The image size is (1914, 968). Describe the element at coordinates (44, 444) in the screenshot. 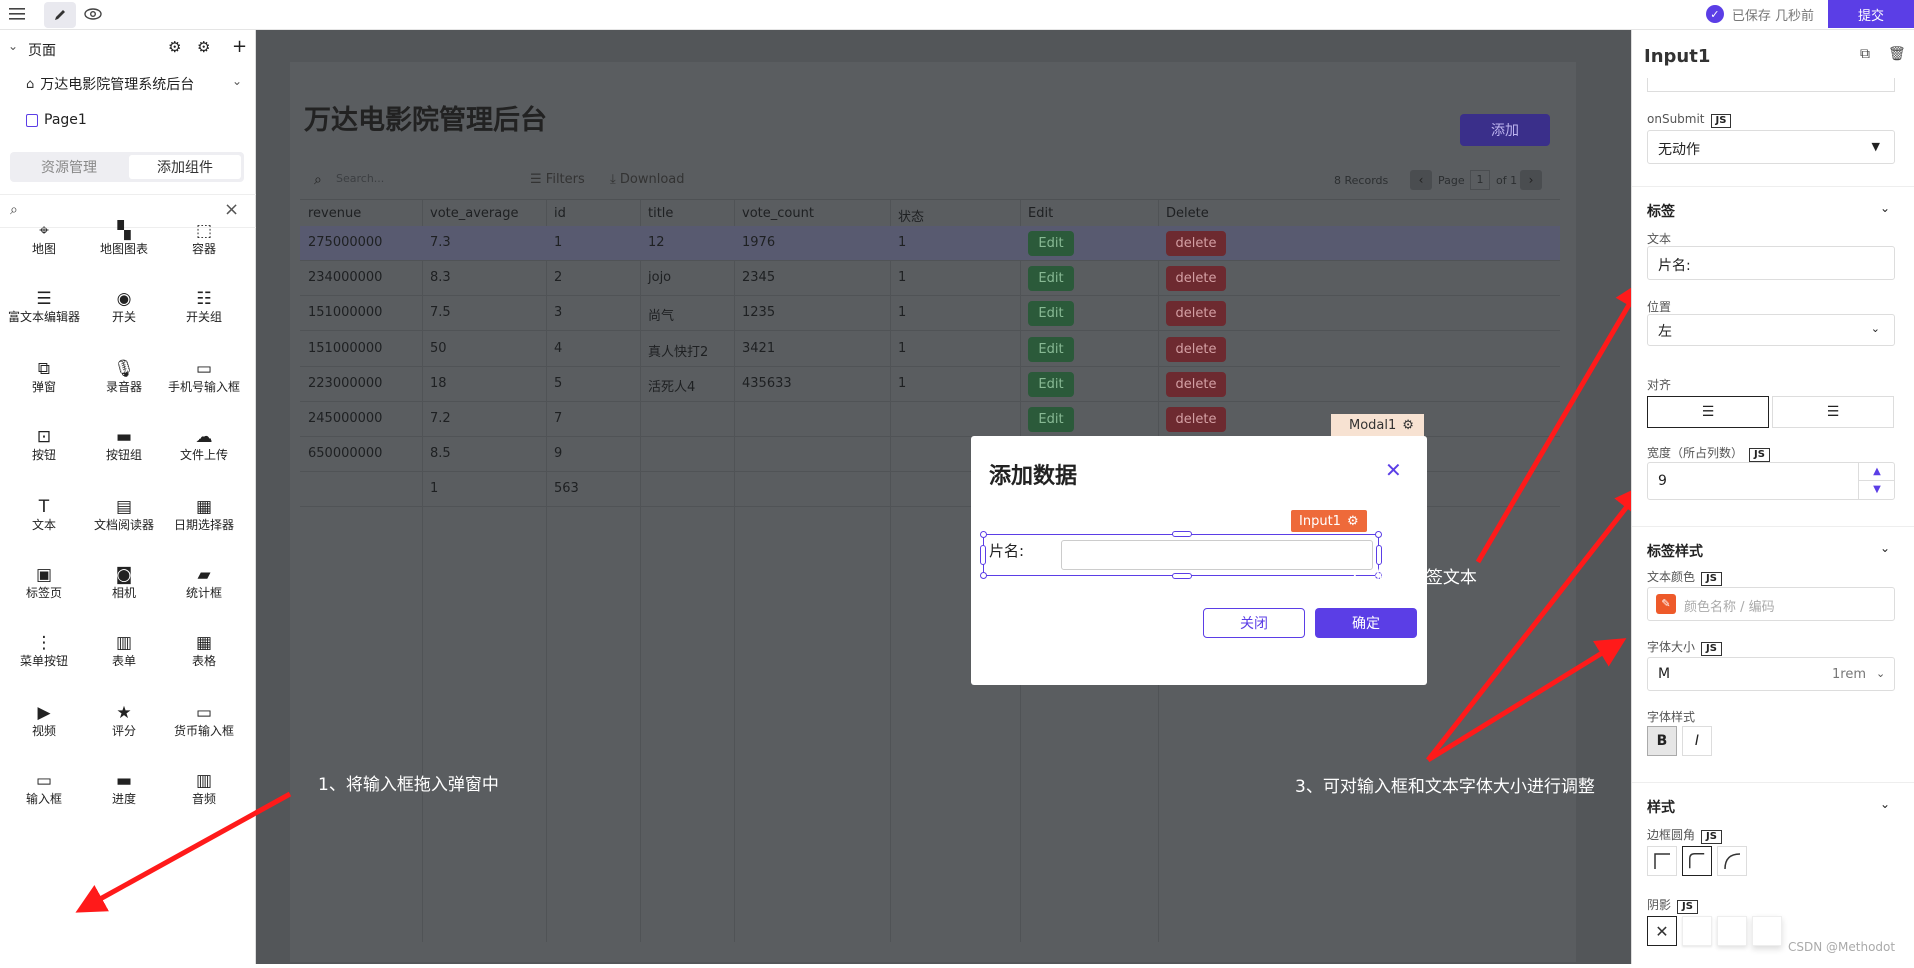

I see `component-button: ⊡ 按钮` at that location.